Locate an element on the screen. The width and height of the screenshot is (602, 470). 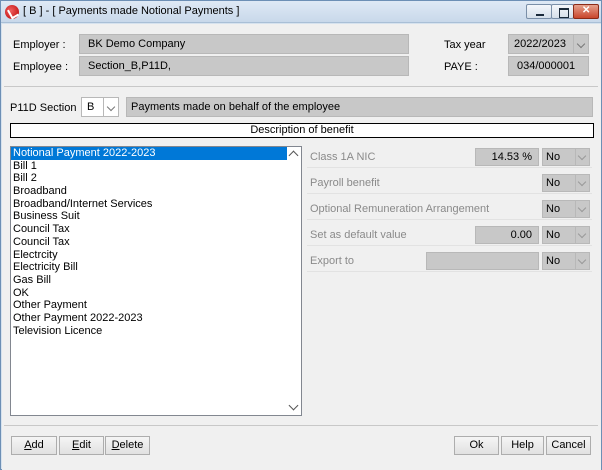
delete-label: elete is located at coordinates (131, 445).